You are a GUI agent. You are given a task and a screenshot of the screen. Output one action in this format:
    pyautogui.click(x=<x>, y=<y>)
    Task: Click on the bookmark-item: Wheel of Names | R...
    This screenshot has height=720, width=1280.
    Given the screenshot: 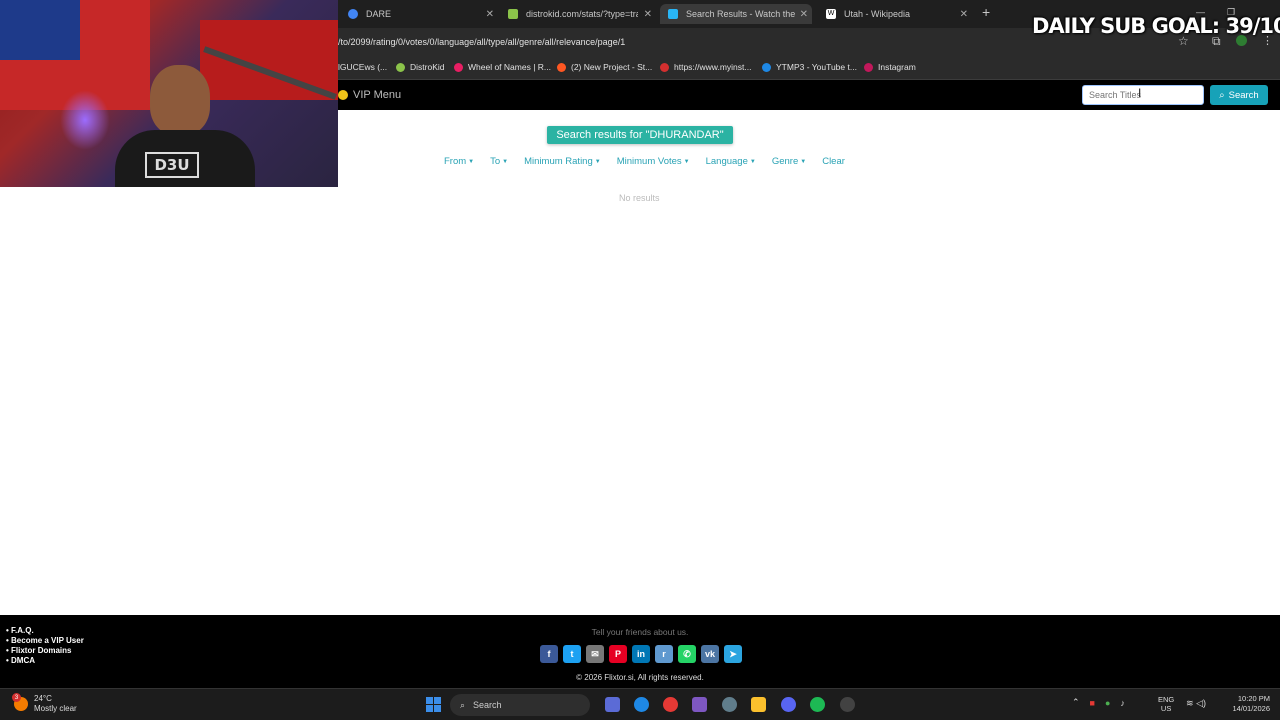 What is the action you would take?
    pyautogui.click(x=502, y=67)
    